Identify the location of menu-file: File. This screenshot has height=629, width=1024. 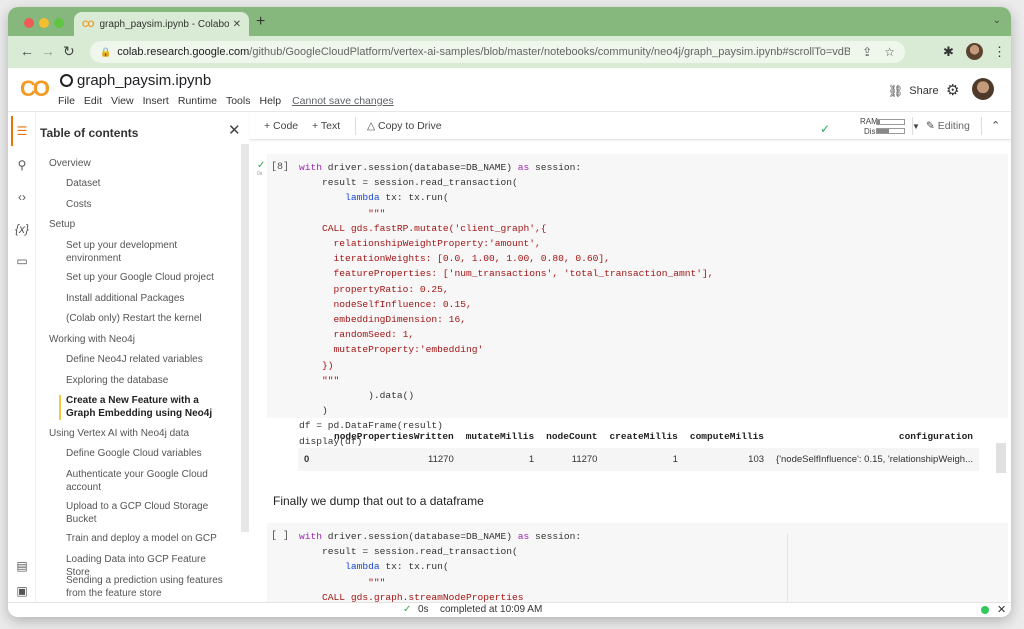
(66, 101).